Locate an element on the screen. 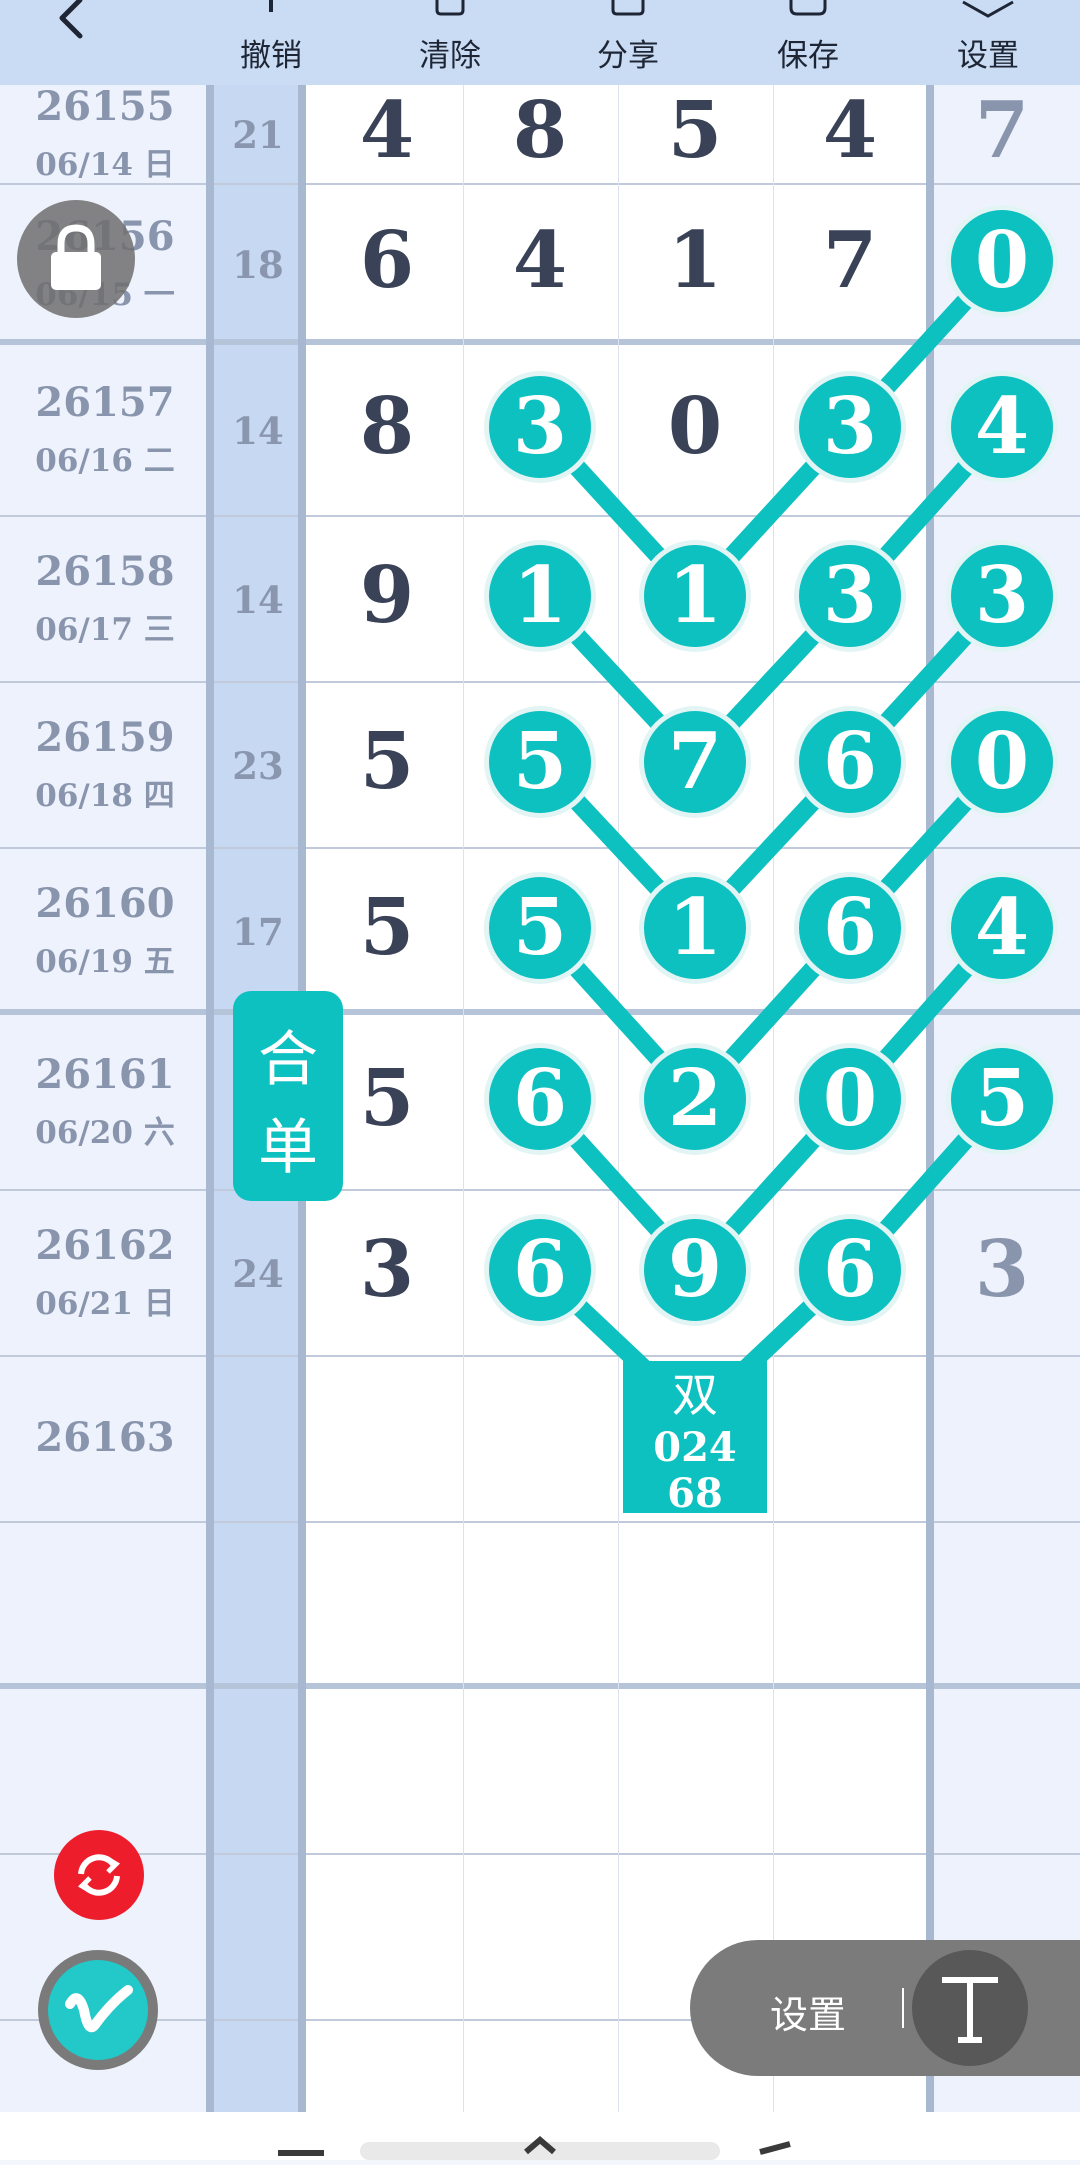  prediction-digits: 024 is located at coordinates (695, 1447).